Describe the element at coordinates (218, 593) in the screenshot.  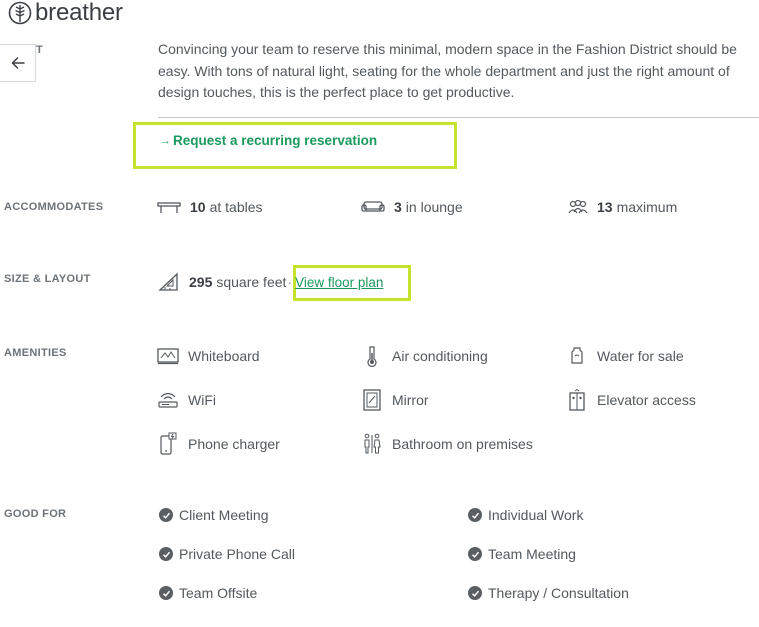
I see `good-for-label-text: Team Offsite` at that location.